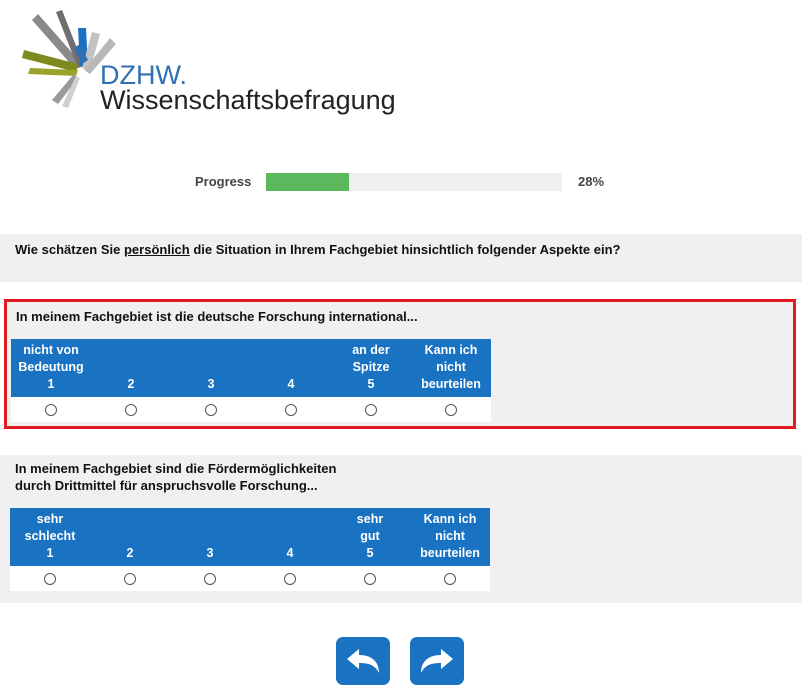  Describe the element at coordinates (307, 182) in the screenshot. I see `progress-fill` at that location.